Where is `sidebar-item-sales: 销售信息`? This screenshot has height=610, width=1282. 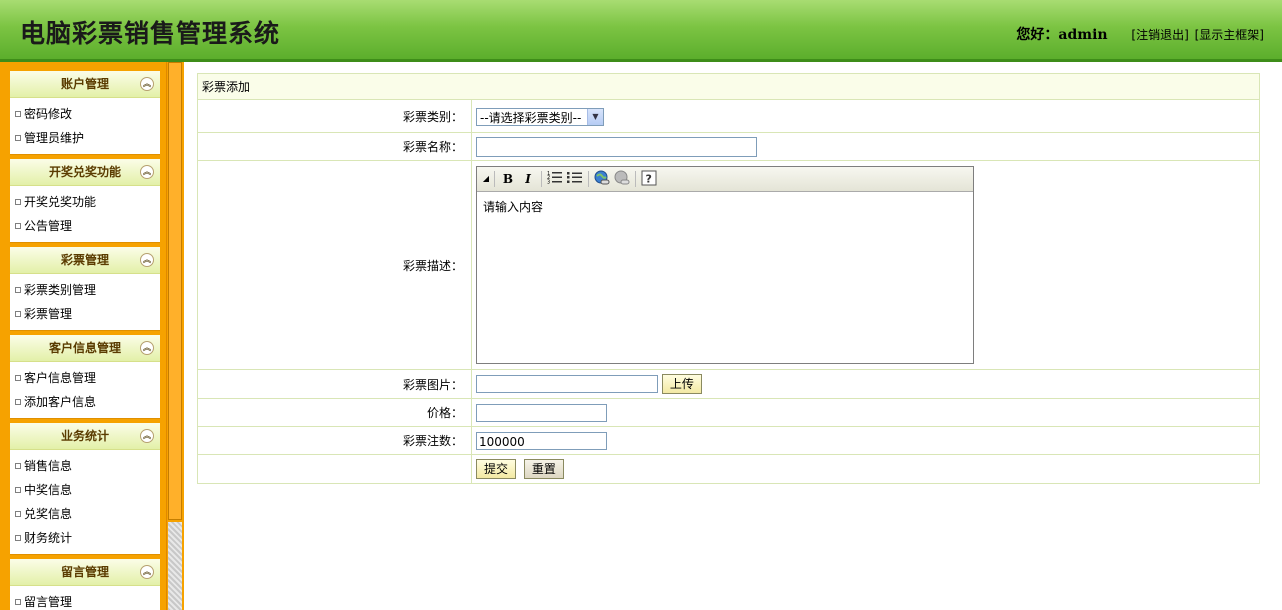
sidebar-item-sales: 销售信息 is located at coordinates (85, 466).